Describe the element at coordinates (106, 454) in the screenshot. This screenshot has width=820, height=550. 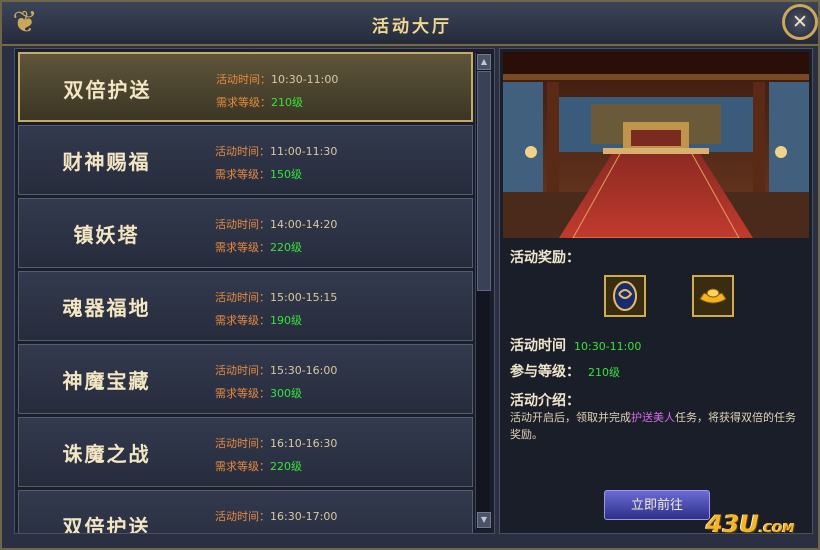
I see `event-name: 诛魔之战` at that location.